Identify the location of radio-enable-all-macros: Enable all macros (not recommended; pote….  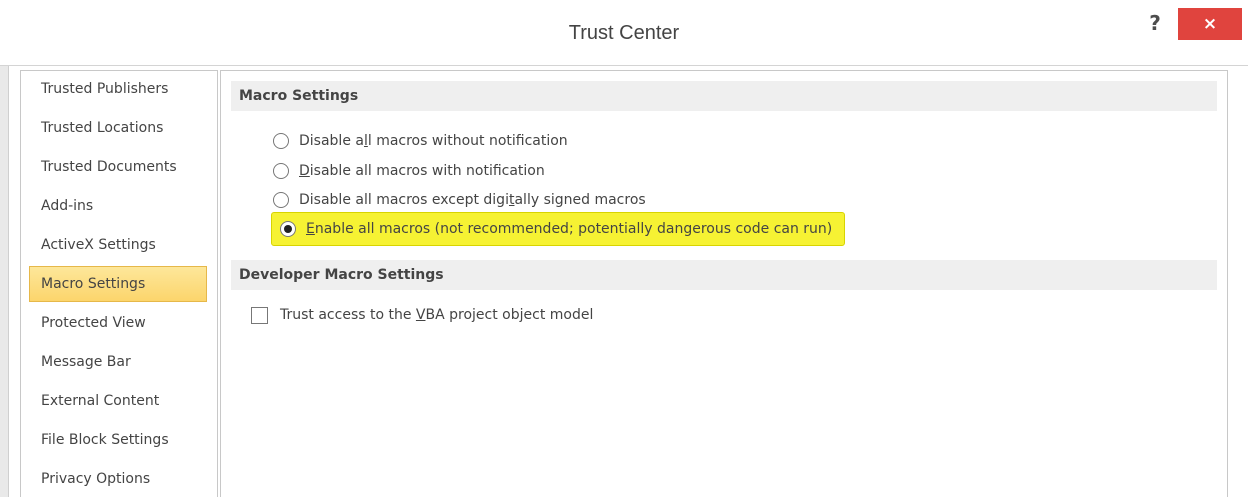
(558, 229).